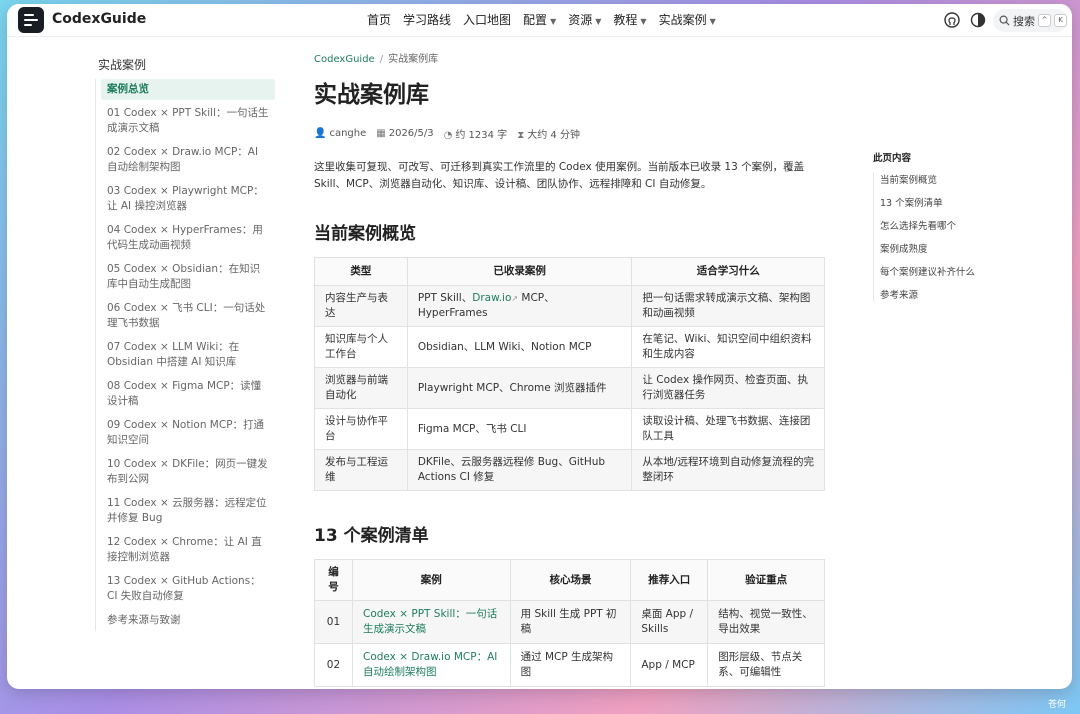 The width and height of the screenshot is (1080, 714). Describe the element at coordinates (570, 622) in the screenshot. I see `table-cell: 用 Skill 生成 PPT 初稿` at that location.